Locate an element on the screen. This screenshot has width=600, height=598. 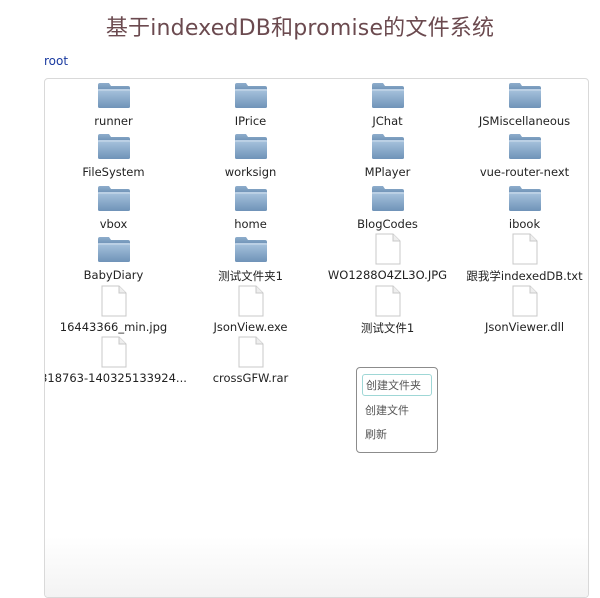
item-label: vue-router-next is located at coordinates (524, 172).